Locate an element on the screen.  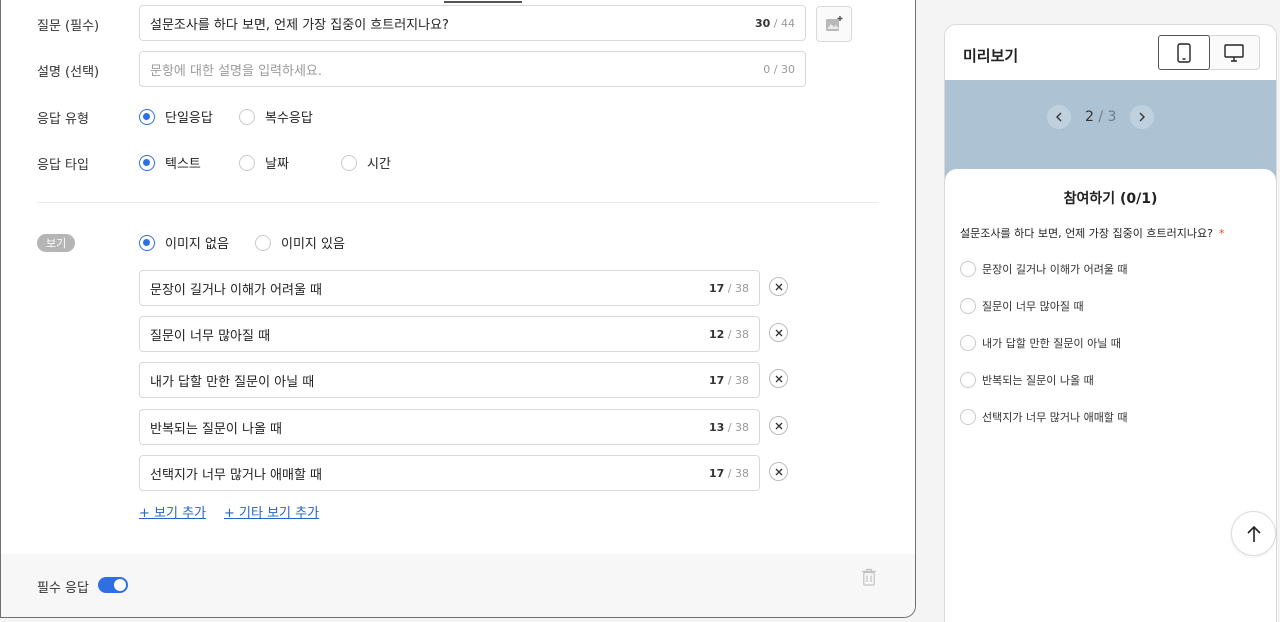
add-option-link: + 보기 추가 is located at coordinates (172, 511).